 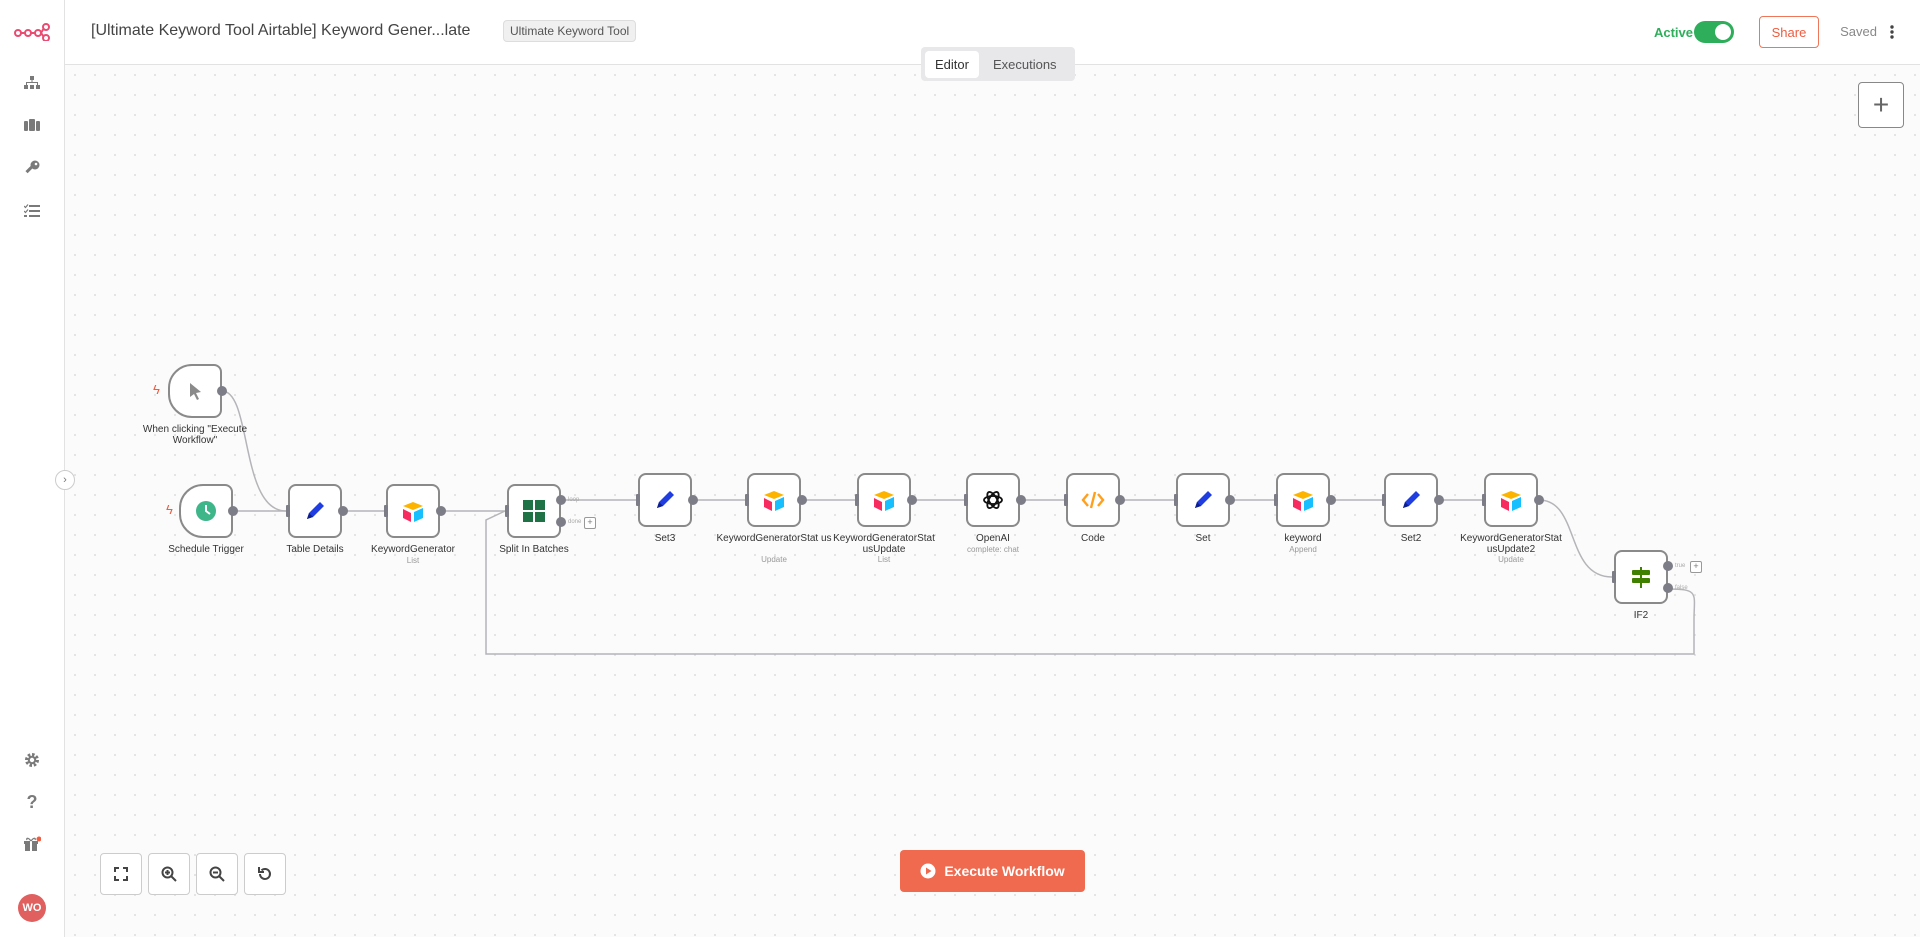 What do you see at coordinates (1714, 32) in the screenshot?
I see `active-toggle` at bounding box center [1714, 32].